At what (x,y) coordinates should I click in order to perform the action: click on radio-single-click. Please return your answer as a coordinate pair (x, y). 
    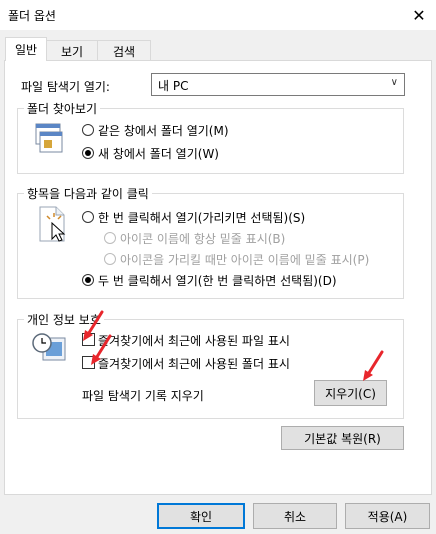
    Looking at the image, I should click on (88, 217).